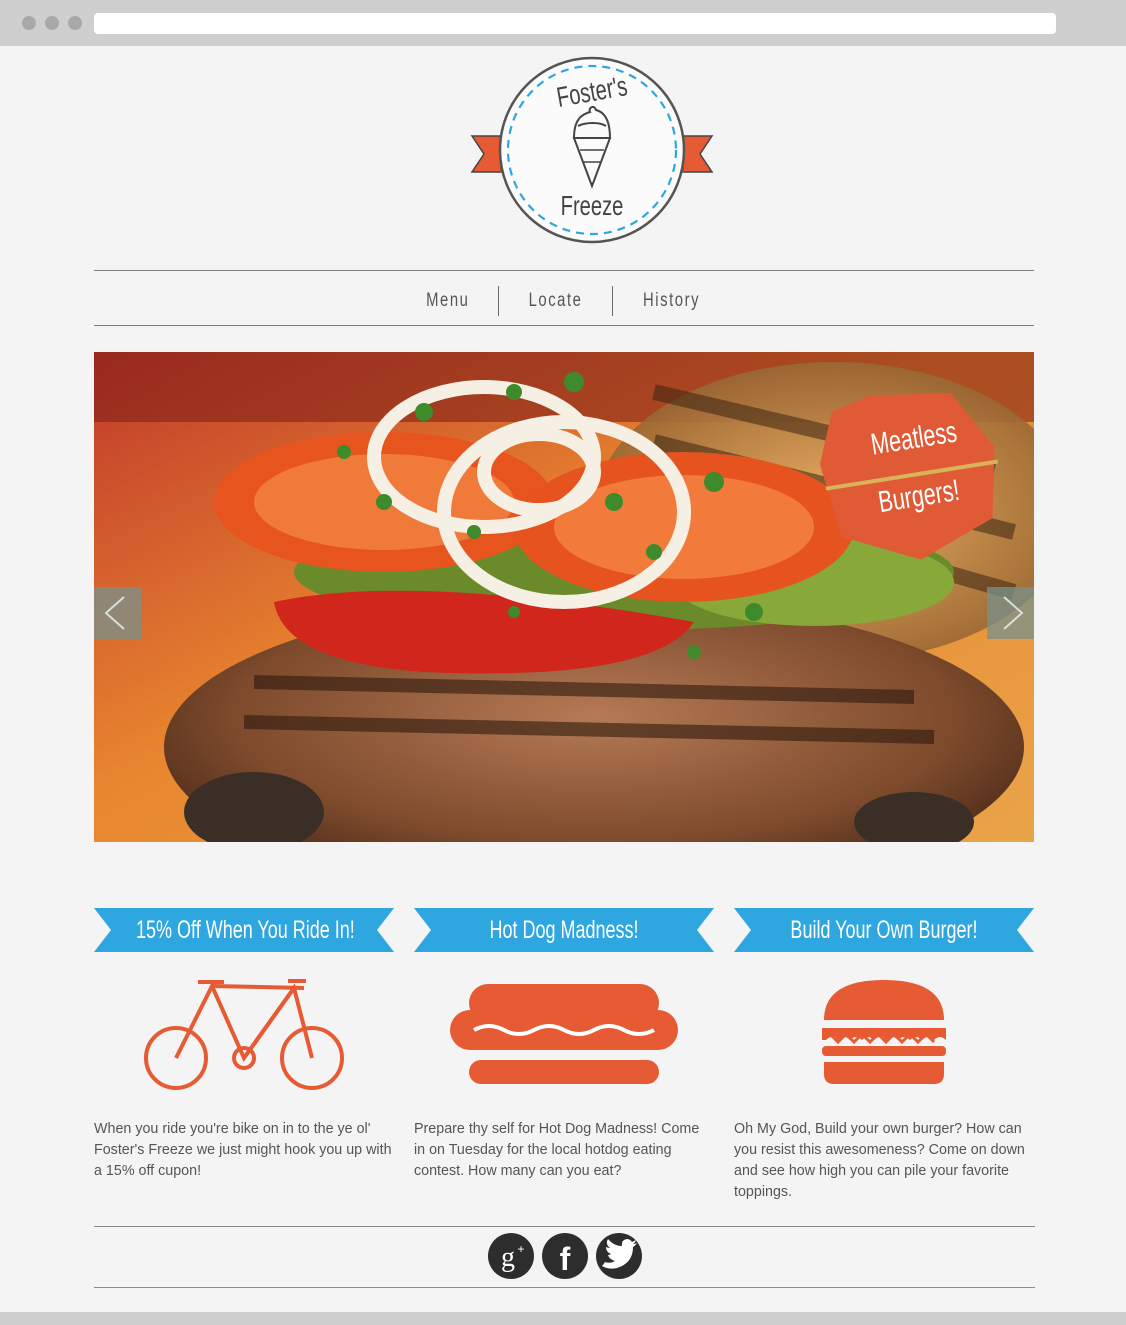 The height and width of the screenshot is (1325, 1126). I want to click on feature-ribbon: 15% Off When You Ride In!, so click(244, 930).